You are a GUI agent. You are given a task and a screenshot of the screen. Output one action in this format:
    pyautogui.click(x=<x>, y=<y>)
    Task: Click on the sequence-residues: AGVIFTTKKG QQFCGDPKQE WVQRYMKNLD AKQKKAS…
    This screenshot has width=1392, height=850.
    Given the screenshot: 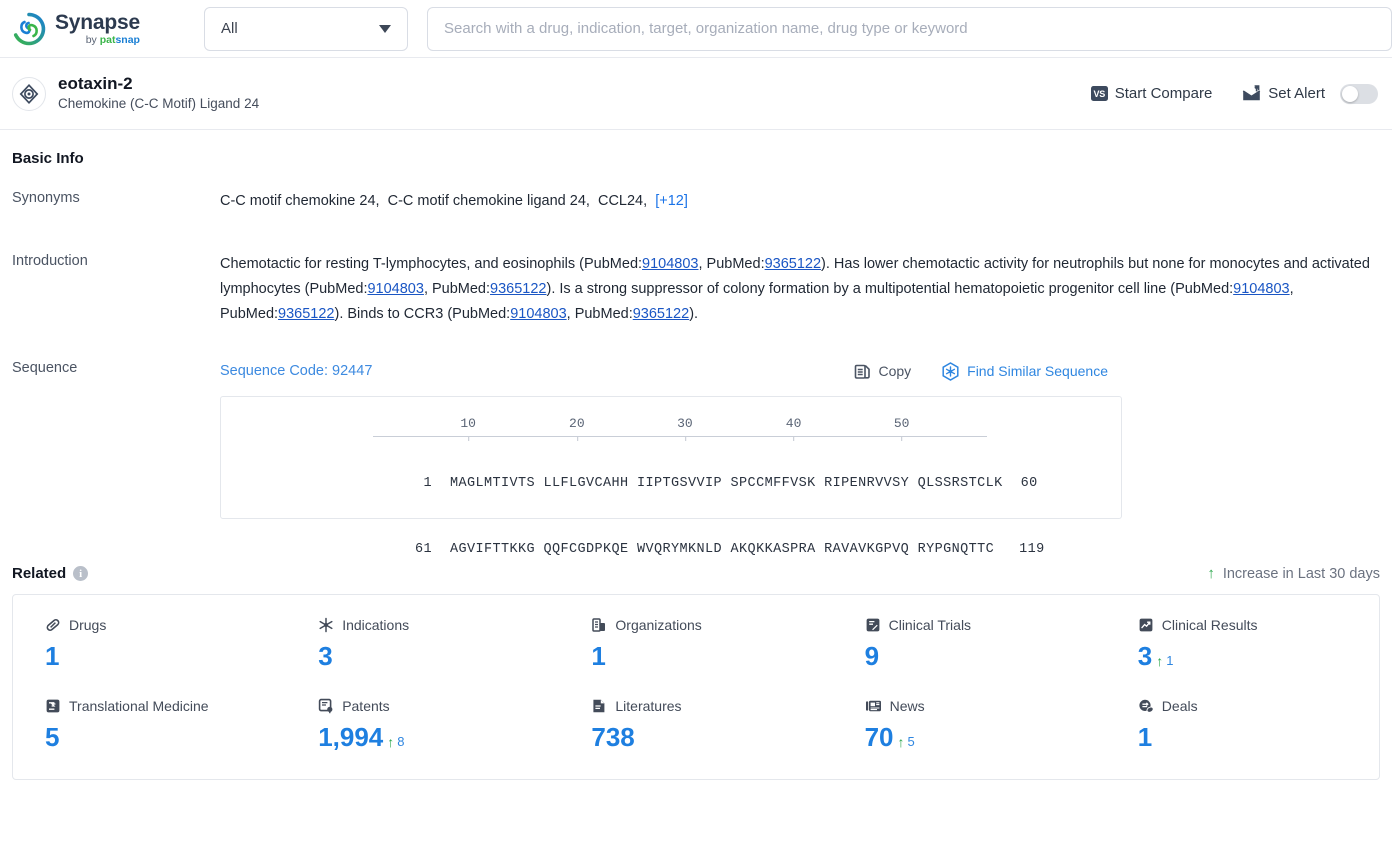 What is the action you would take?
    pyautogui.click(x=722, y=549)
    